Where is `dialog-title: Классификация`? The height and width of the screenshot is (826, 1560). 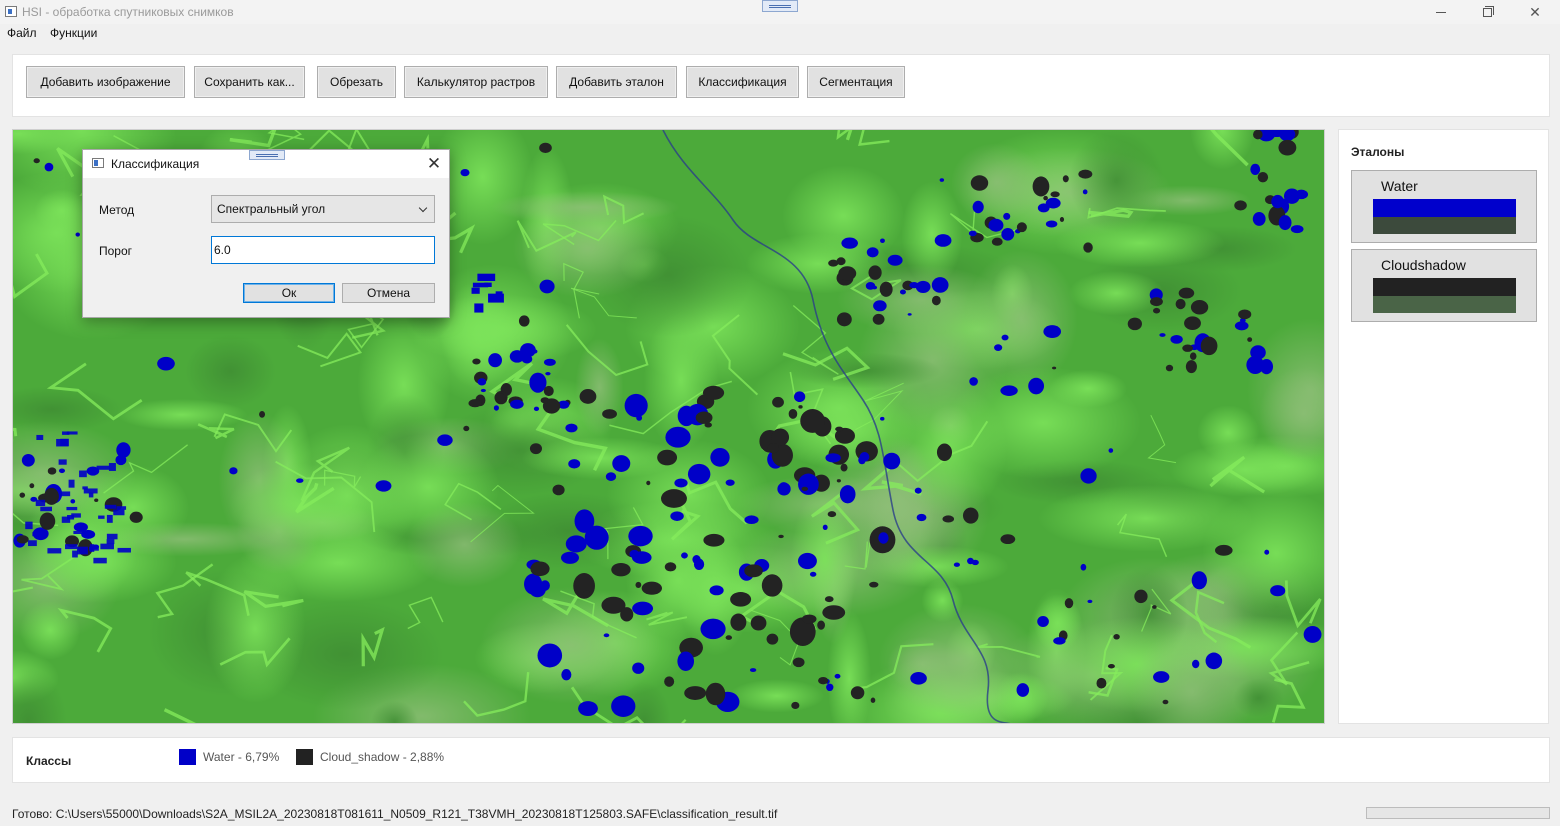 dialog-title: Классификация is located at coordinates (155, 164).